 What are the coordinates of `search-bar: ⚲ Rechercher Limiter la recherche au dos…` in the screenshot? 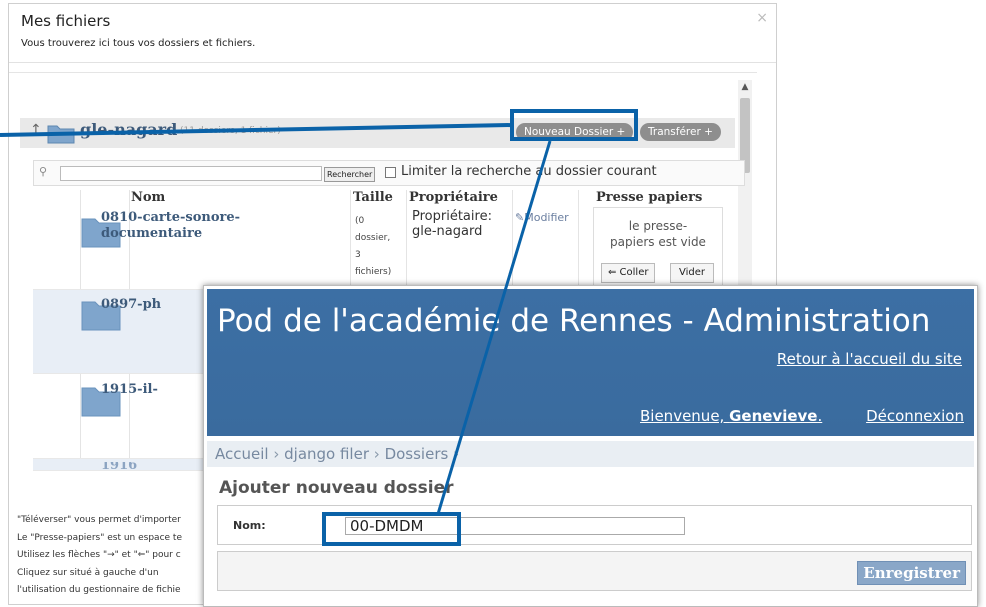 It's located at (389, 173).